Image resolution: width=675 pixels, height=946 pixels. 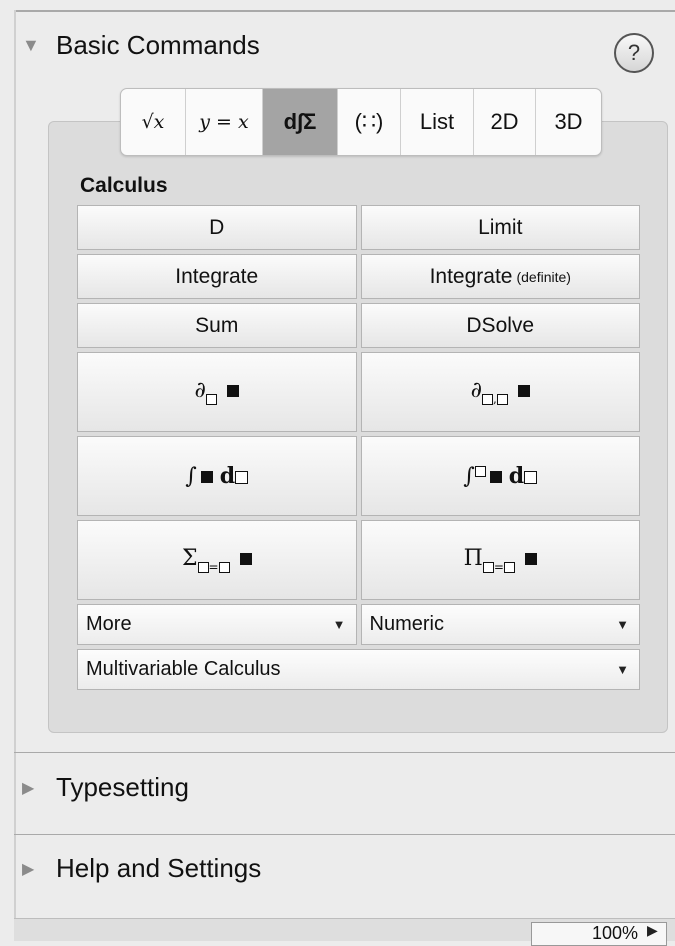 I want to click on section-basic-commands: ▼ Basic Commands, so click(x=141, y=45).